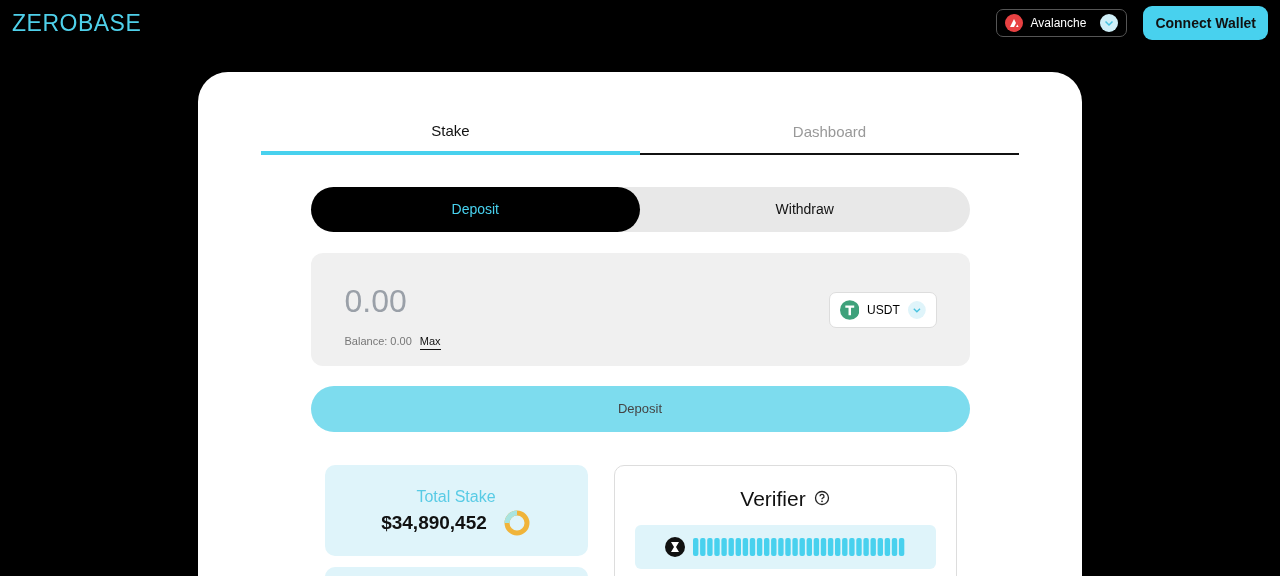 The width and height of the screenshot is (1280, 576). Describe the element at coordinates (516, 522) in the screenshot. I see `donut-icon` at that location.